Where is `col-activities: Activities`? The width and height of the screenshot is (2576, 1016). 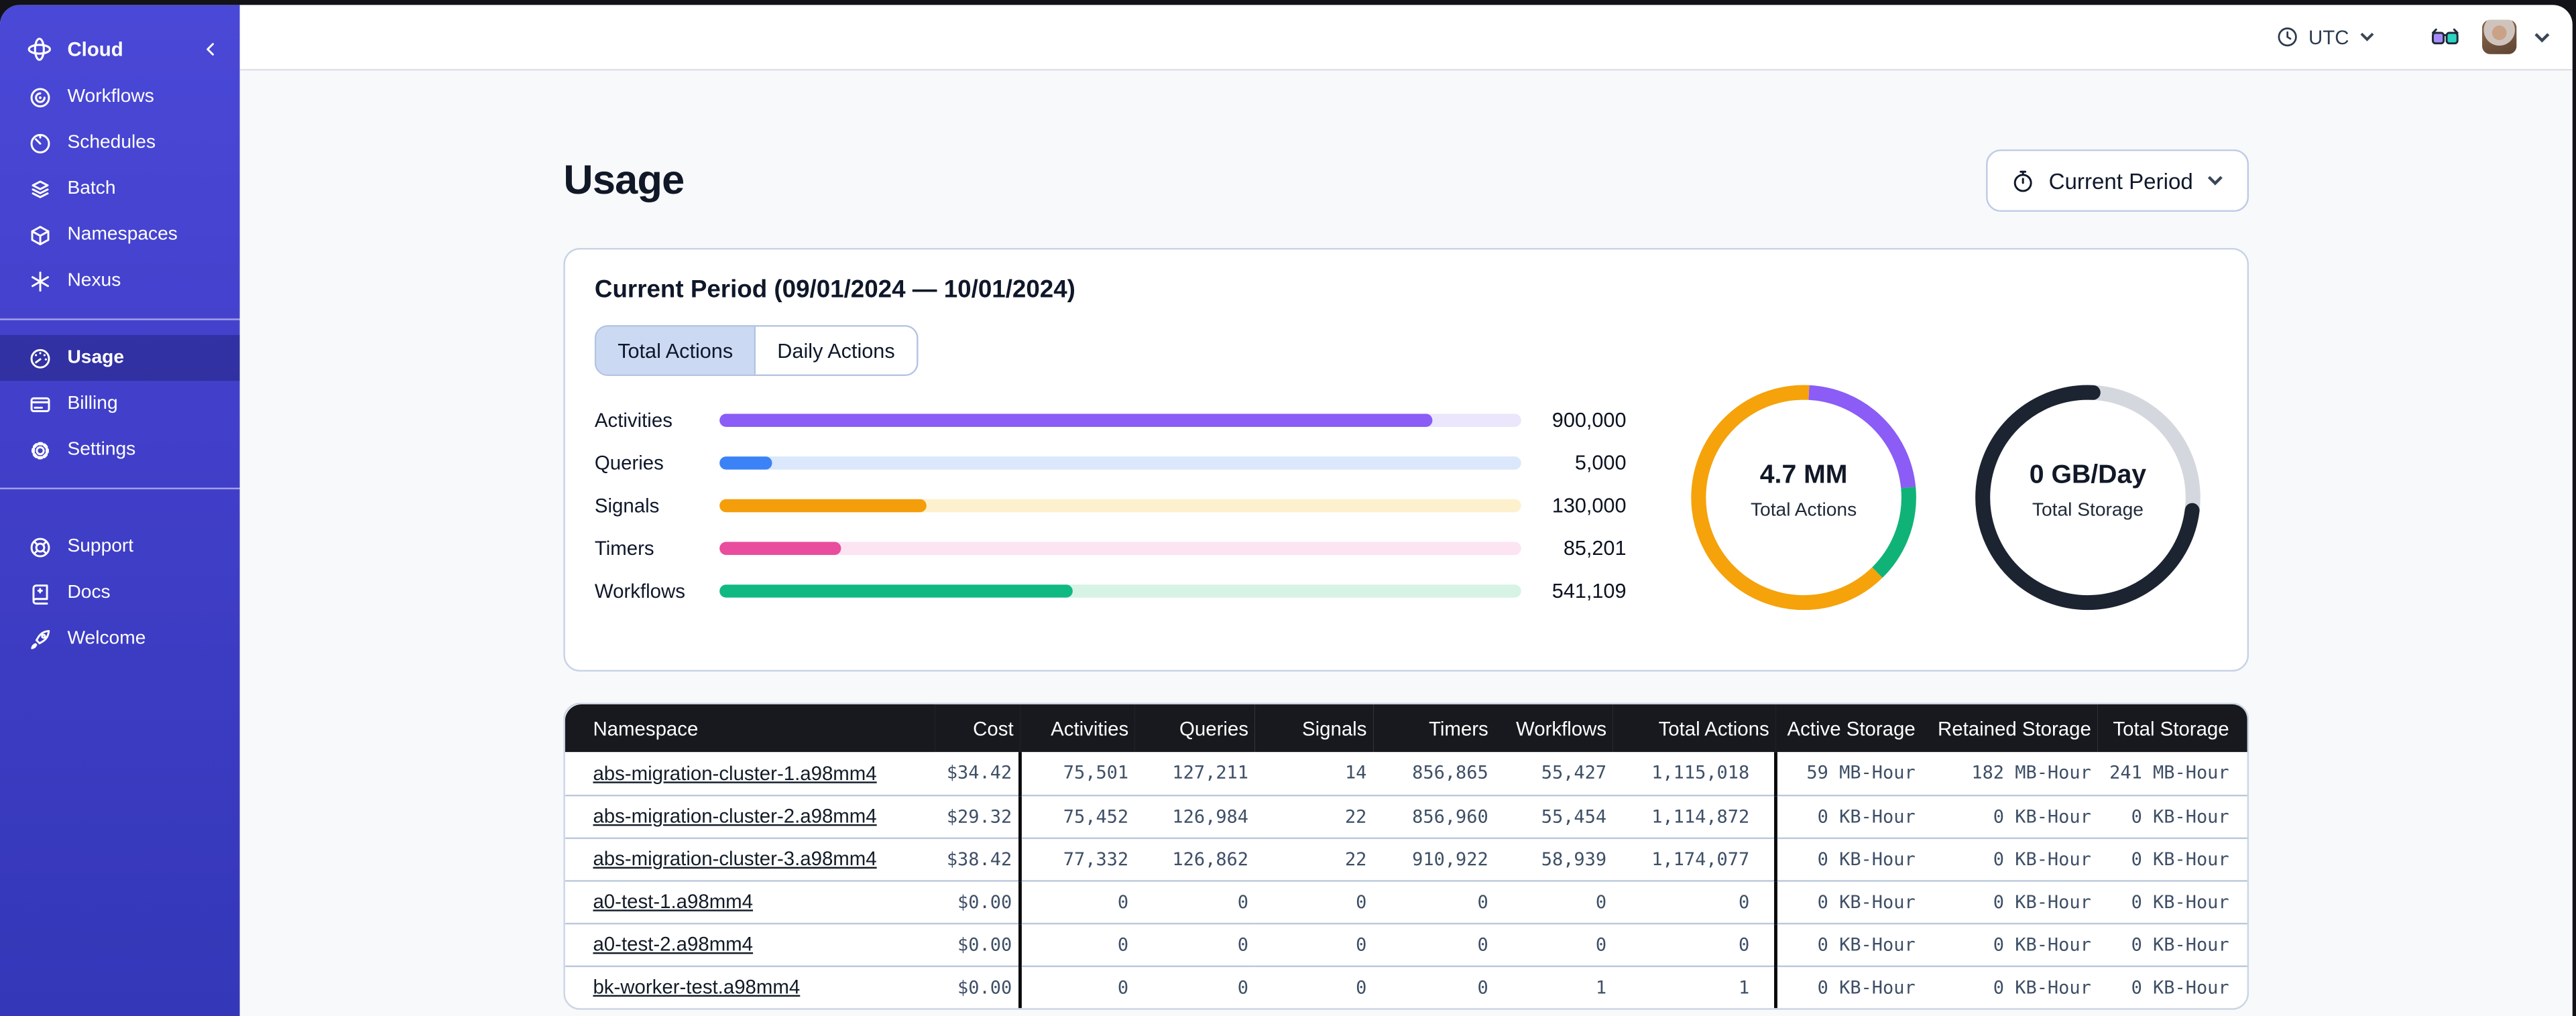 col-activities: Activities is located at coordinates (1077, 728).